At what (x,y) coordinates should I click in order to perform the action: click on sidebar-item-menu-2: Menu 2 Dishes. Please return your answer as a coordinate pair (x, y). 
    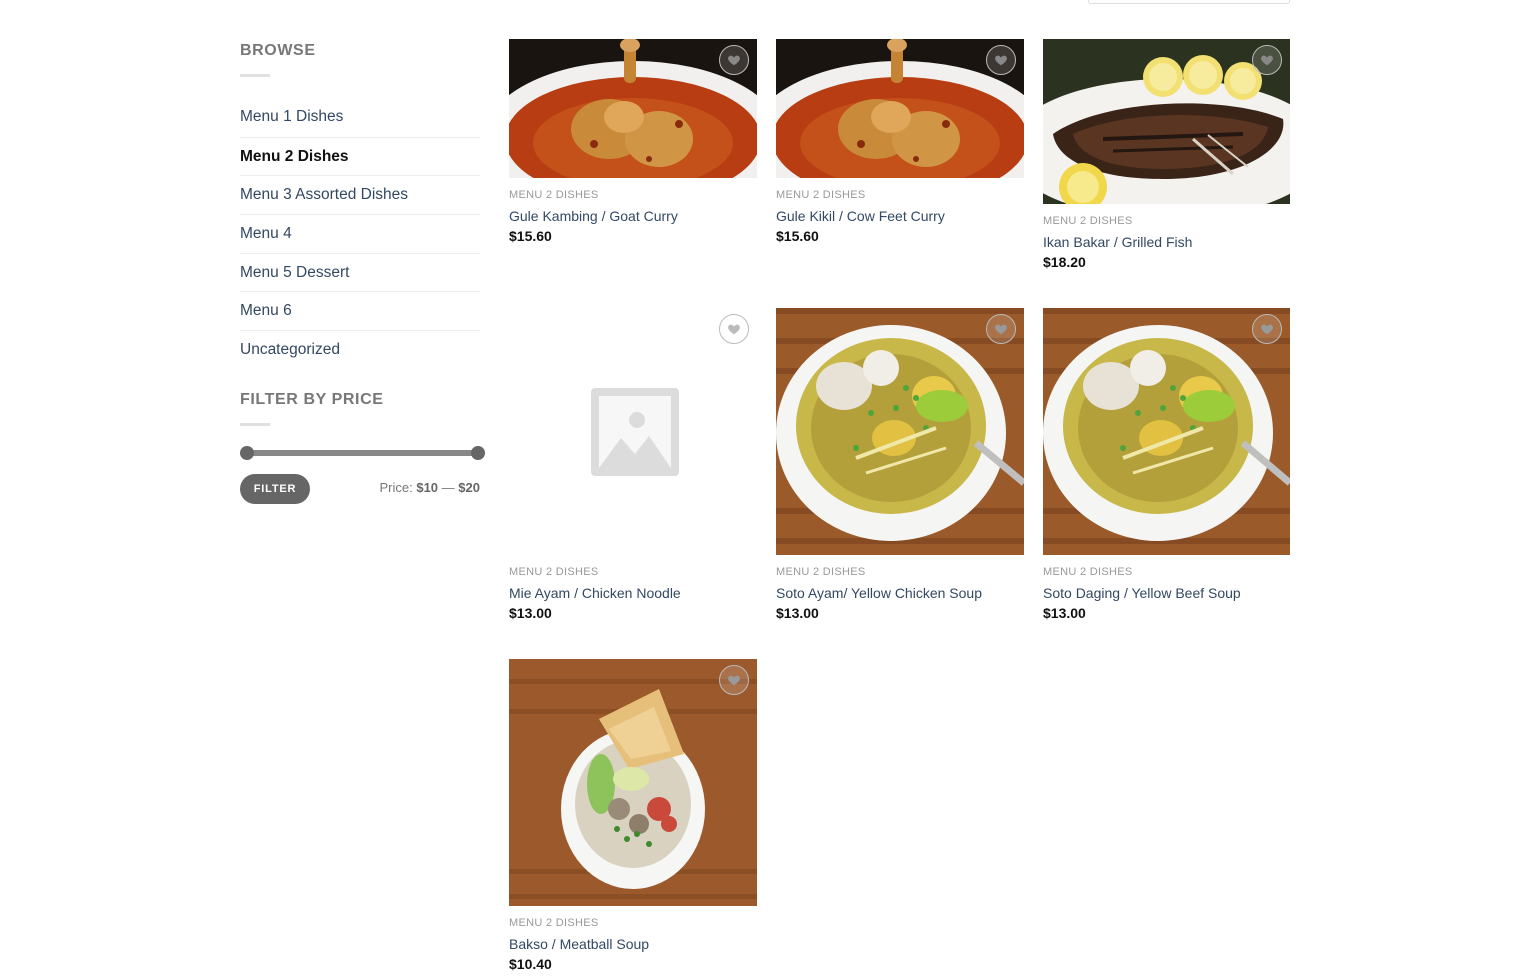
    Looking at the image, I should click on (360, 156).